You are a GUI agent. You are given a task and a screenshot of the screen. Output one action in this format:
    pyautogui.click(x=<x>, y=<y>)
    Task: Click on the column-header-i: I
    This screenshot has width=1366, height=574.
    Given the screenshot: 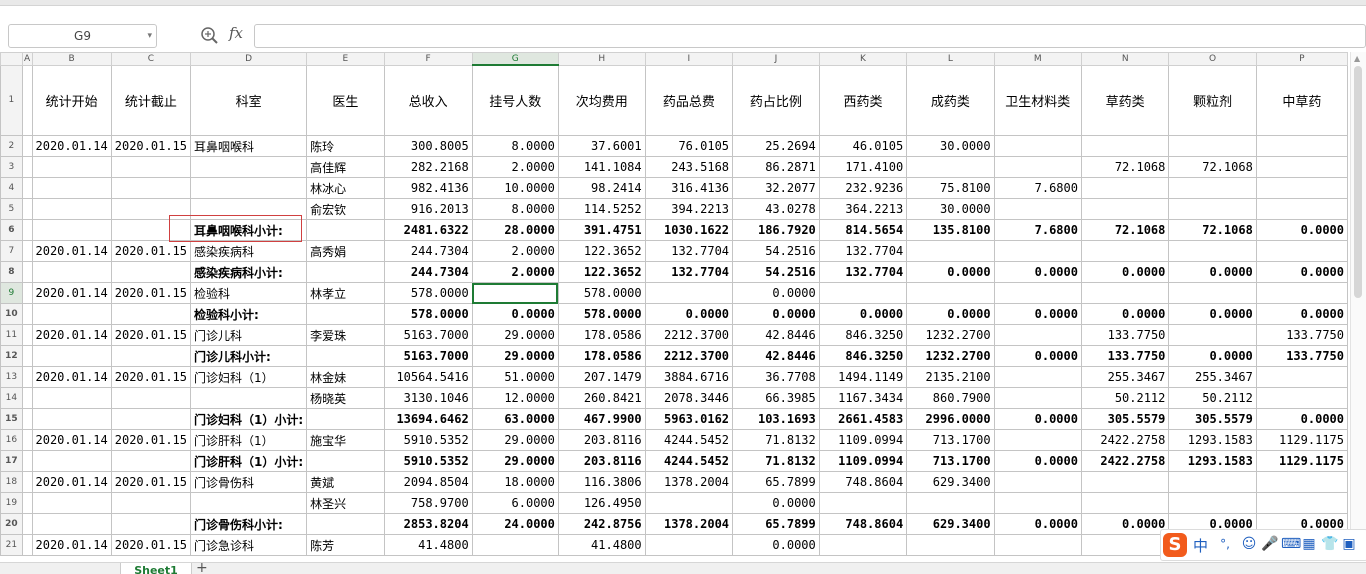 What is the action you would take?
    pyautogui.click(x=689, y=59)
    